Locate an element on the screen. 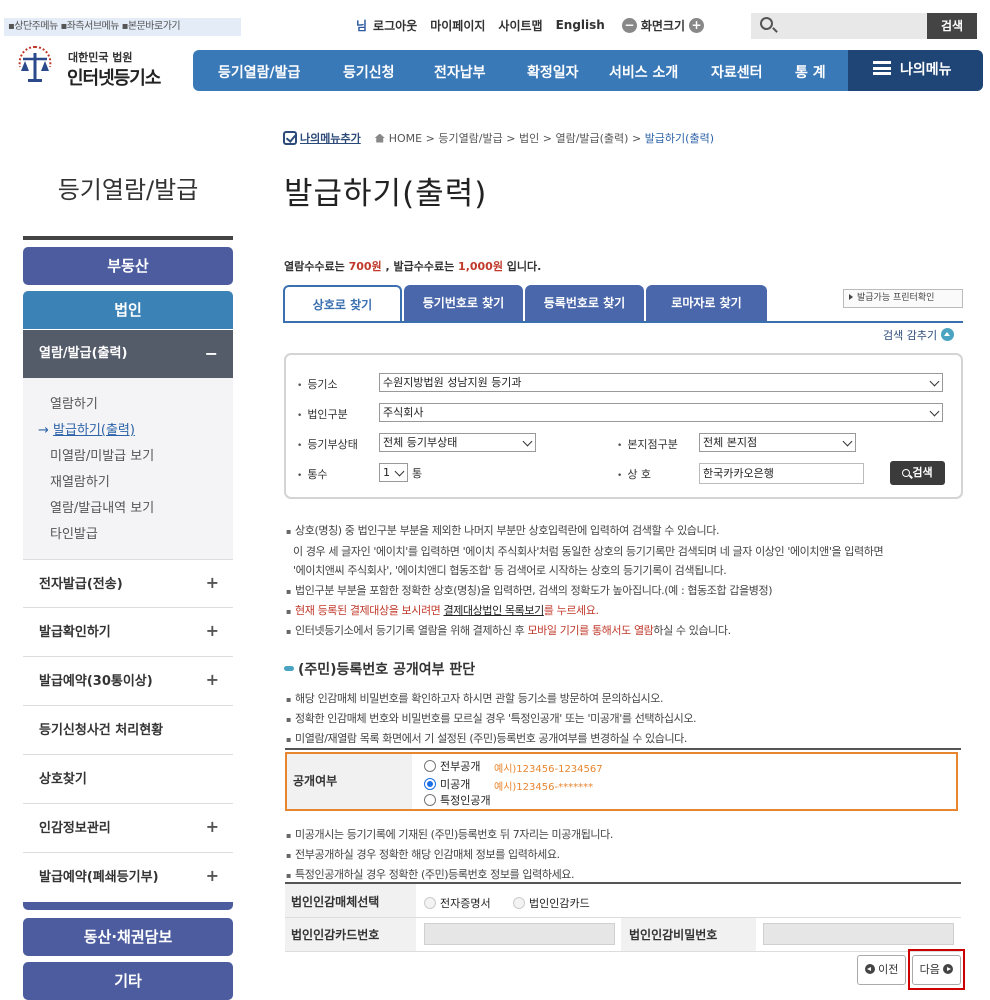  fee-post: 입니다. is located at coordinates (522, 266).